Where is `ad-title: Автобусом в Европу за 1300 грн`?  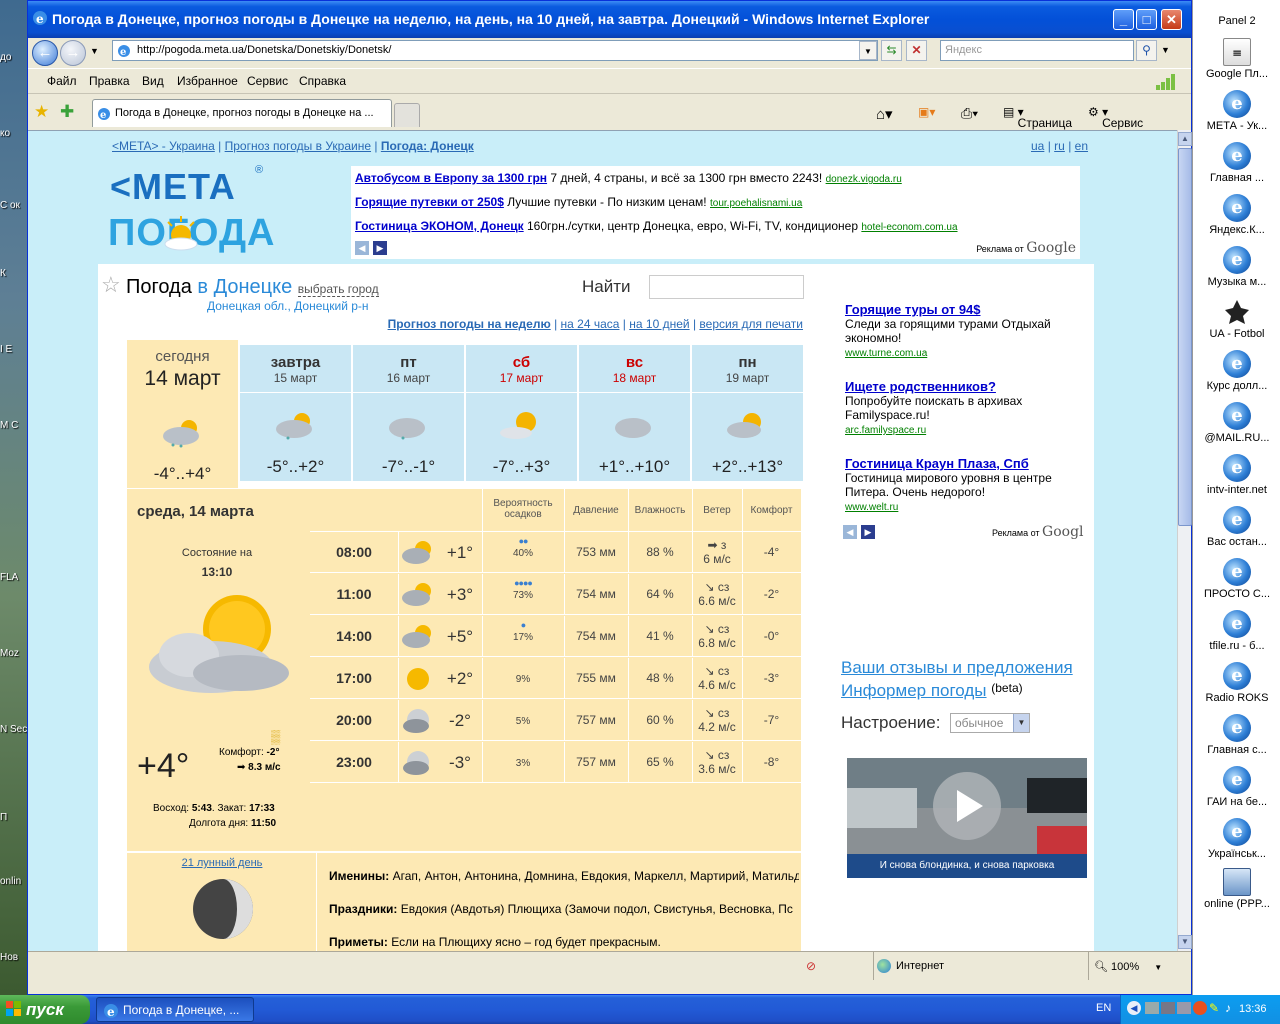 ad-title: Автобусом в Европу за 1300 грн is located at coordinates (451, 178).